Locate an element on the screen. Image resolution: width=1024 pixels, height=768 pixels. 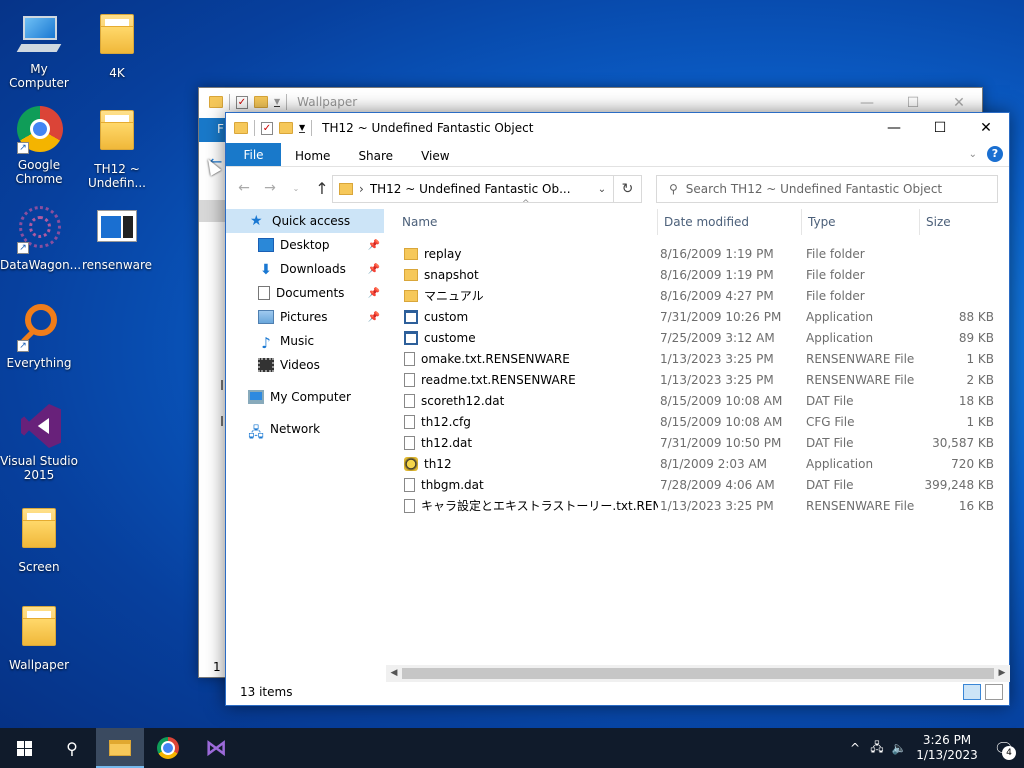
file-name-cell: custom is located at coordinates (527, 316).